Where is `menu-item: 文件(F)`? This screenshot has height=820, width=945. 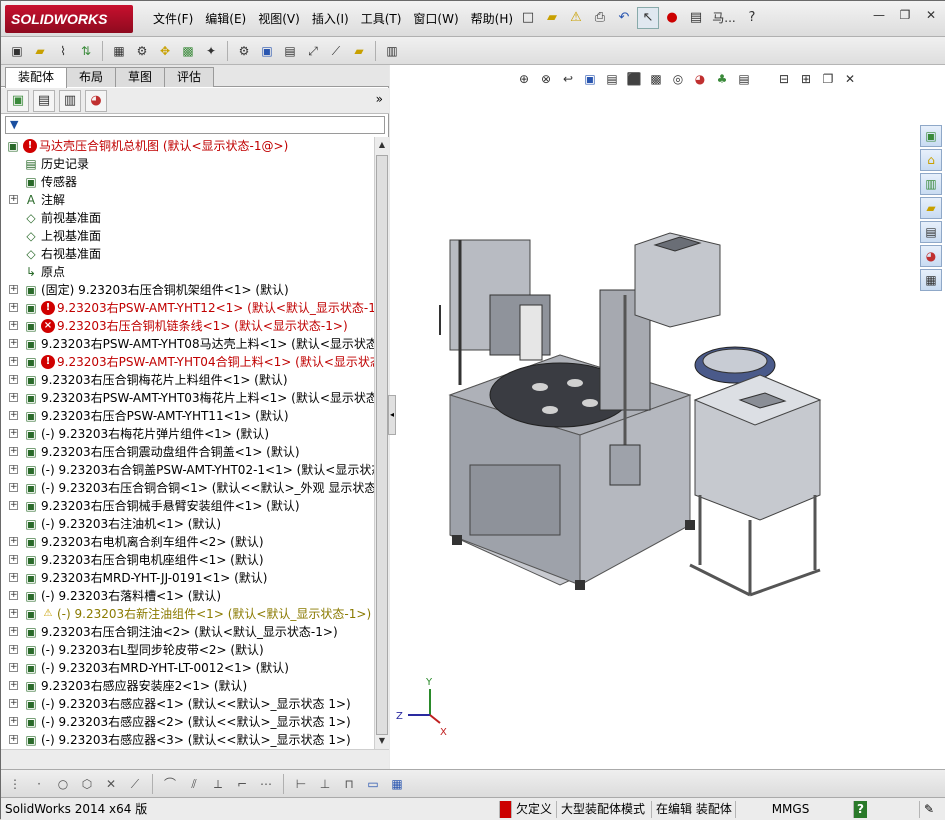 menu-item: 文件(F) is located at coordinates (173, 19).